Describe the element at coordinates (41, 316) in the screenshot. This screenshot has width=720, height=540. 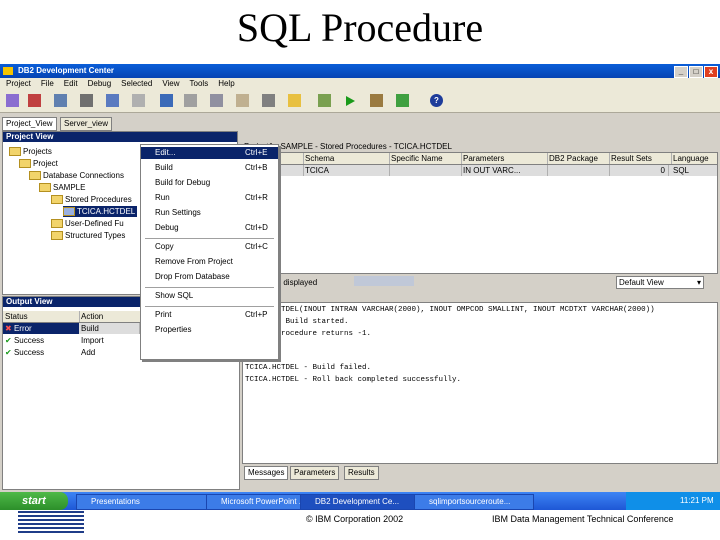
I see `column-header: Status` at that location.